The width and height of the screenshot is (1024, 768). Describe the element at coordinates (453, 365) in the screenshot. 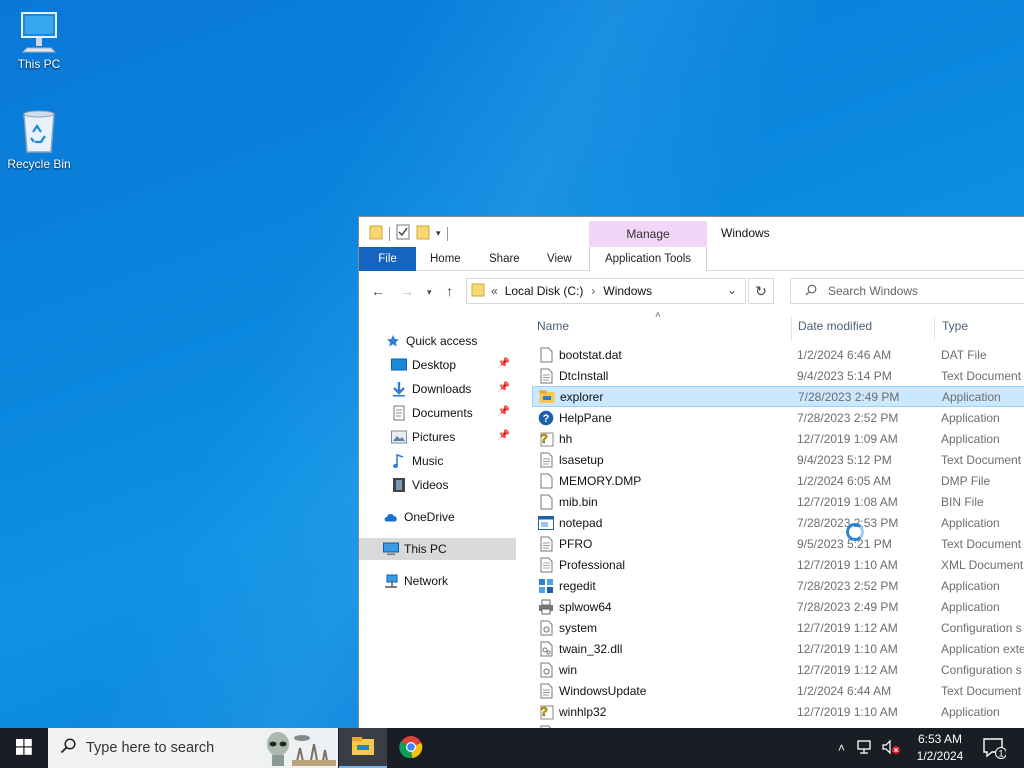

I see `nav-desktop: Desktop 📌` at that location.